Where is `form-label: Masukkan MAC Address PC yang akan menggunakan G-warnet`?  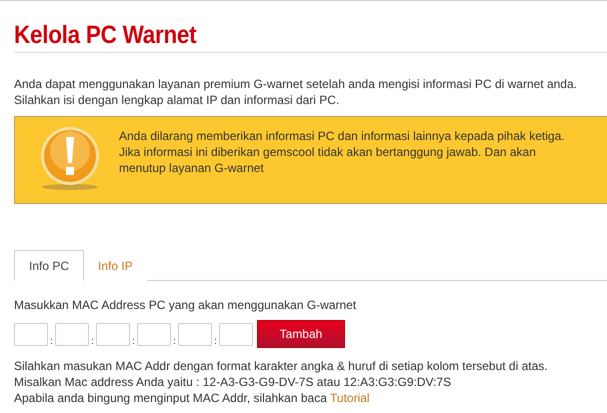 form-label: Masukkan MAC Address PC yang akan menggunakan G-warnet is located at coordinates (186, 305).